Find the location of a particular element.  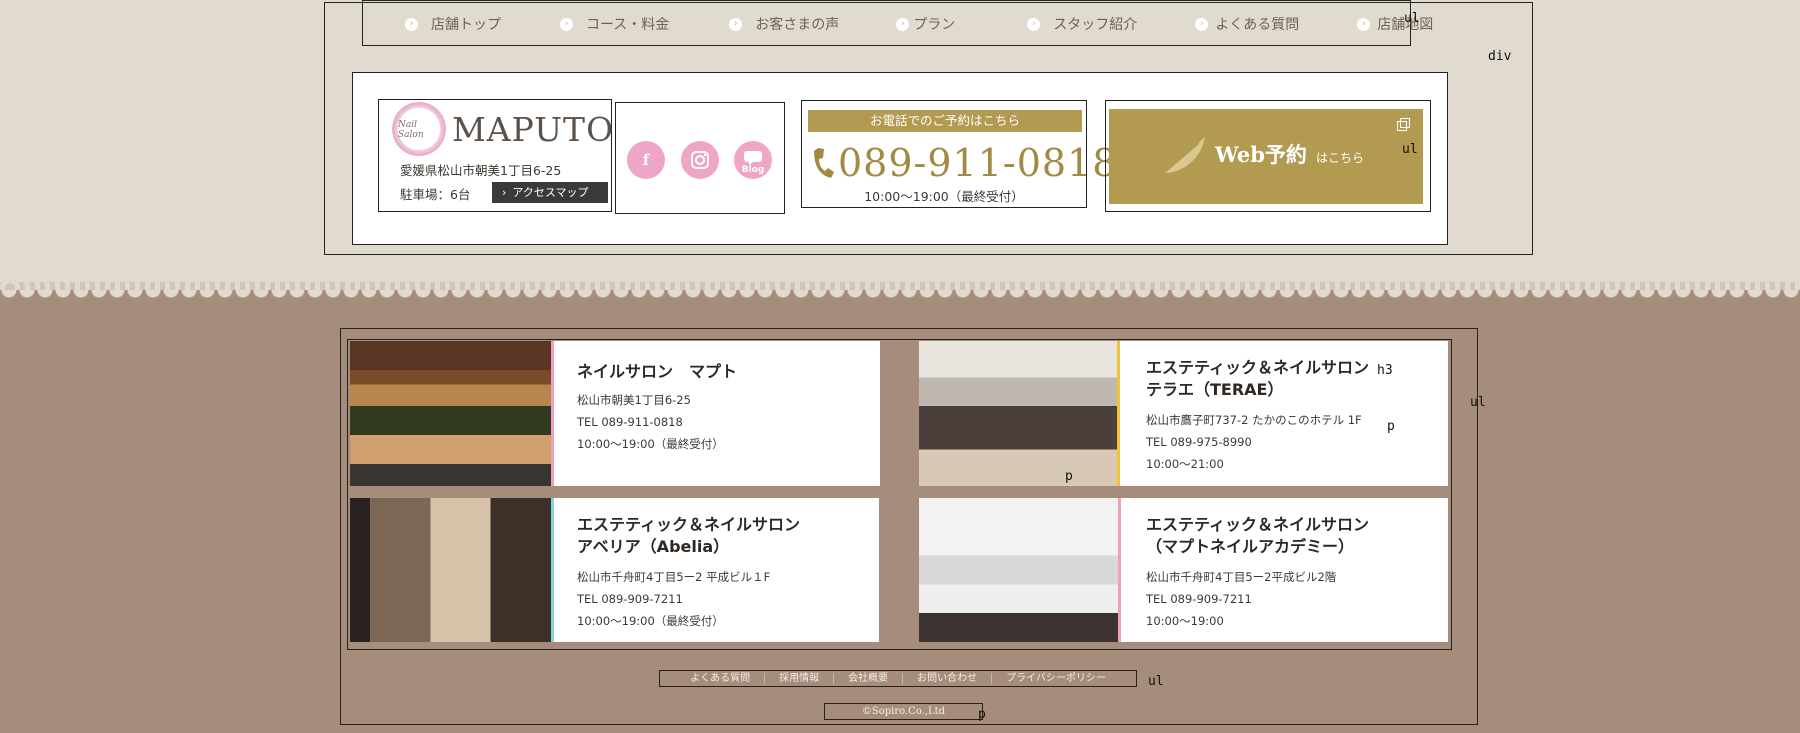

lace-divider-edge is located at coordinates (900, 297).